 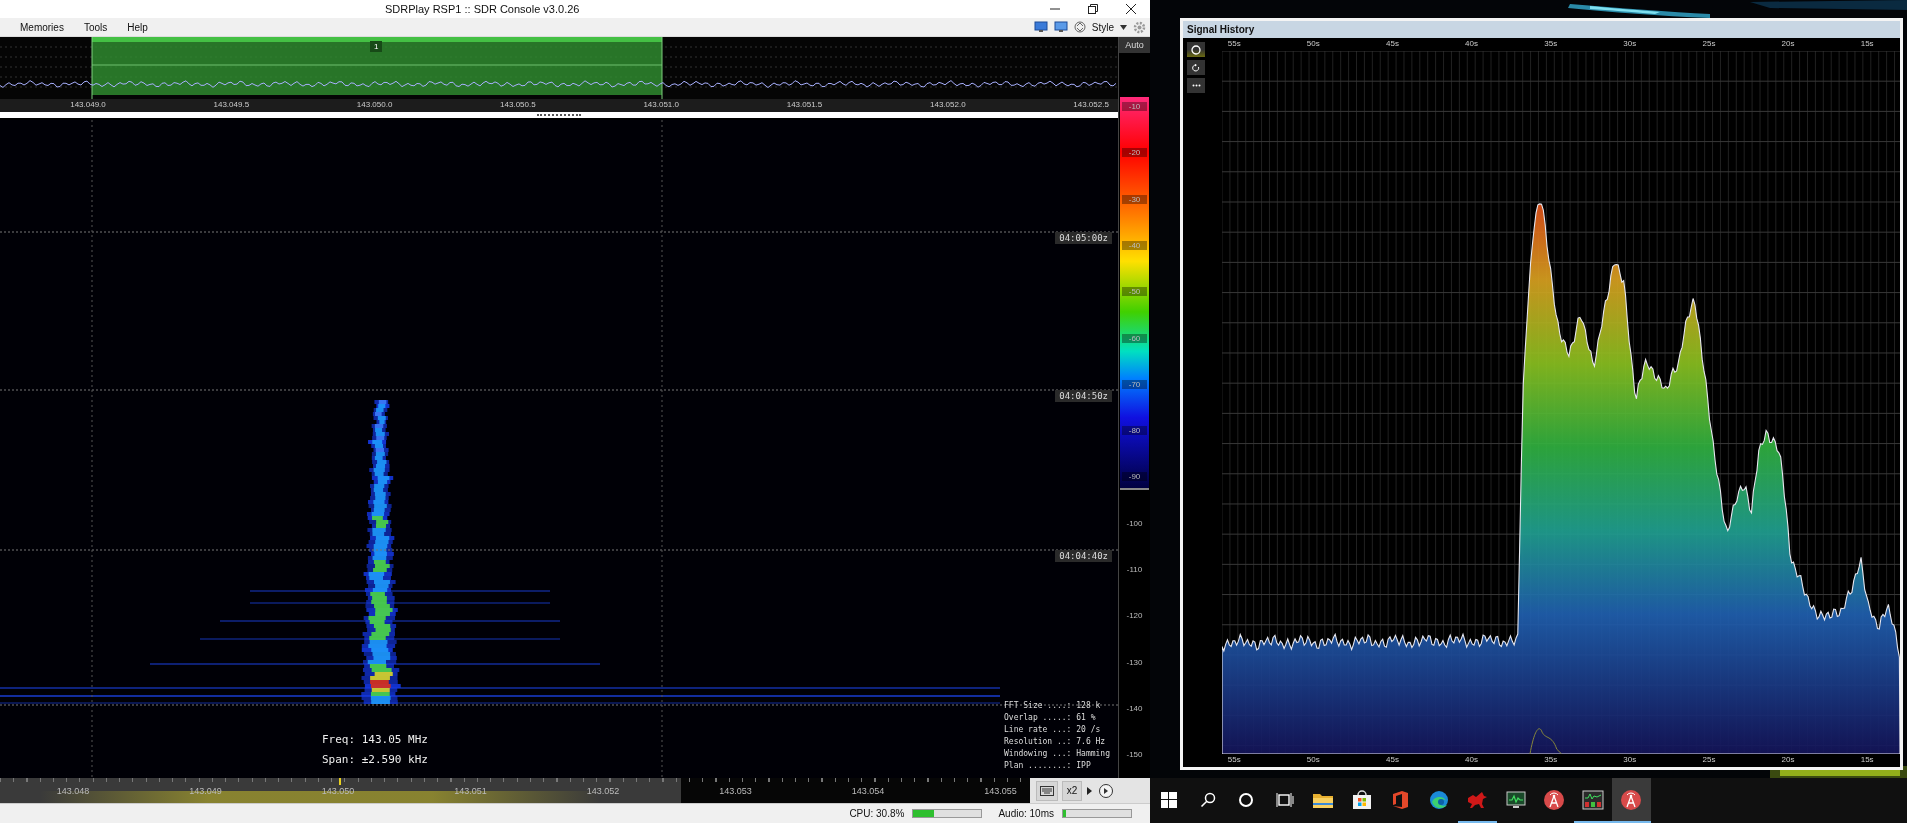 I want to click on more-icon, so click(x=1196, y=85).